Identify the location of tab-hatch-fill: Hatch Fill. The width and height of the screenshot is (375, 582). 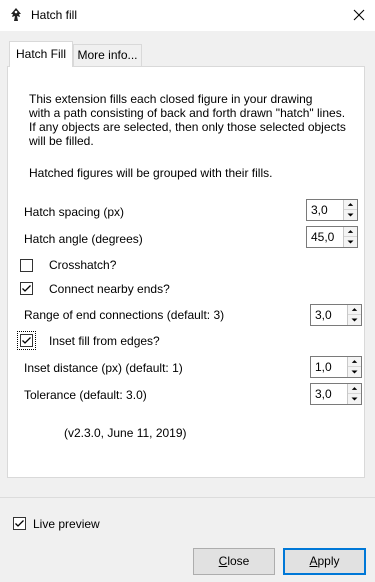
(41, 54).